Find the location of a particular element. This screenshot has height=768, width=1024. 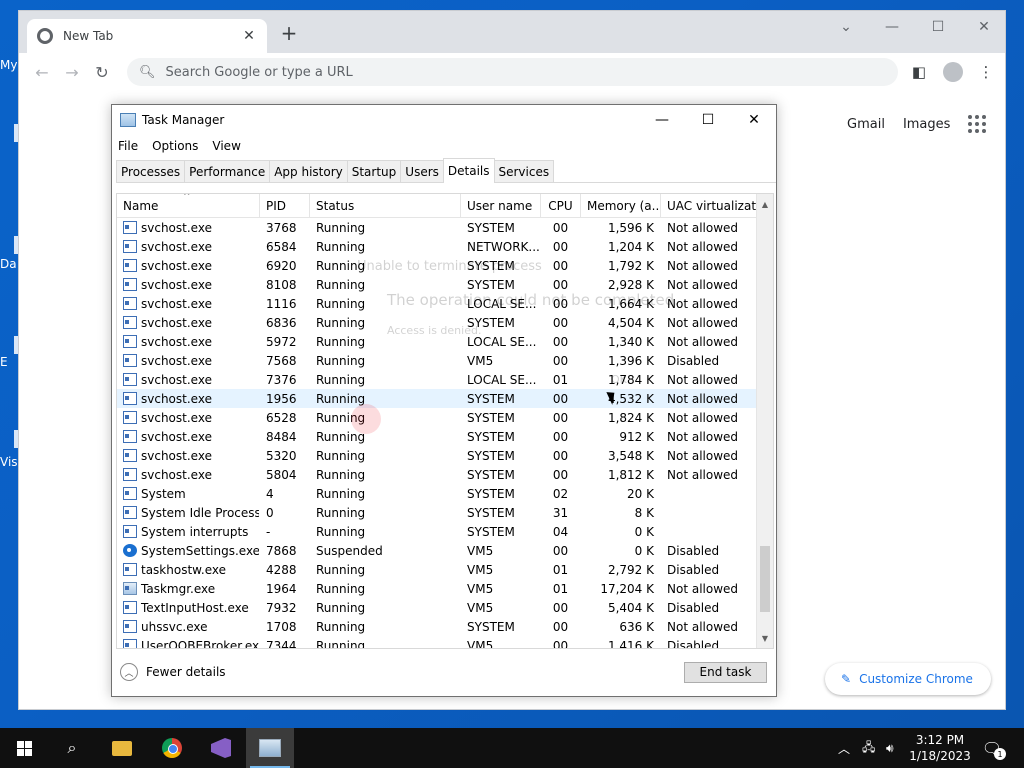

gmail-link: Gmail is located at coordinates (866, 124).